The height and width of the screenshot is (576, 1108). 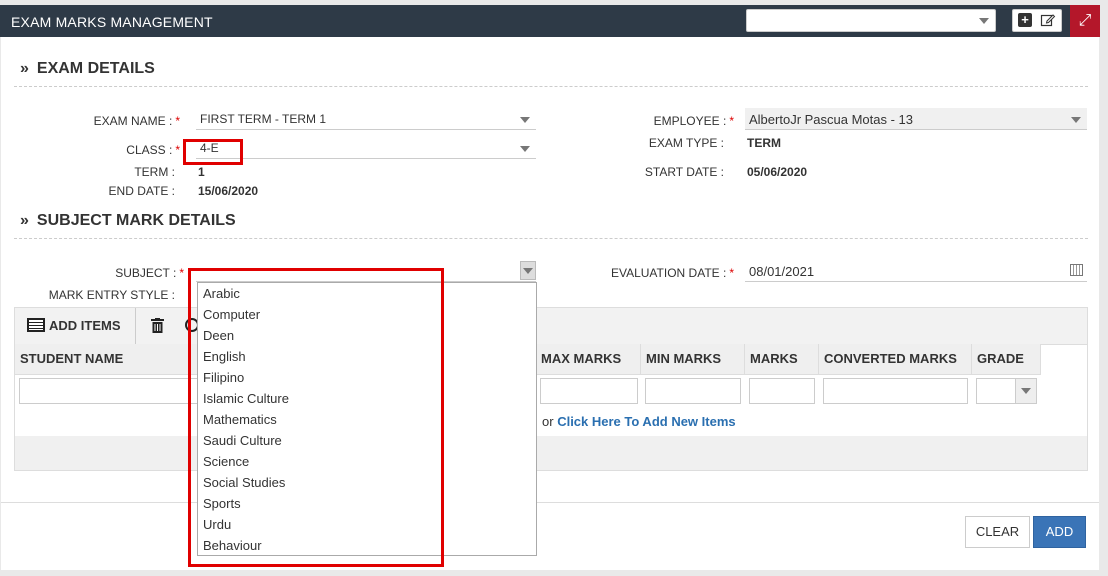 What do you see at coordinates (154, 172) in the screenshot?
I see `term-label: TERM :` at bounding box center [154, 172].